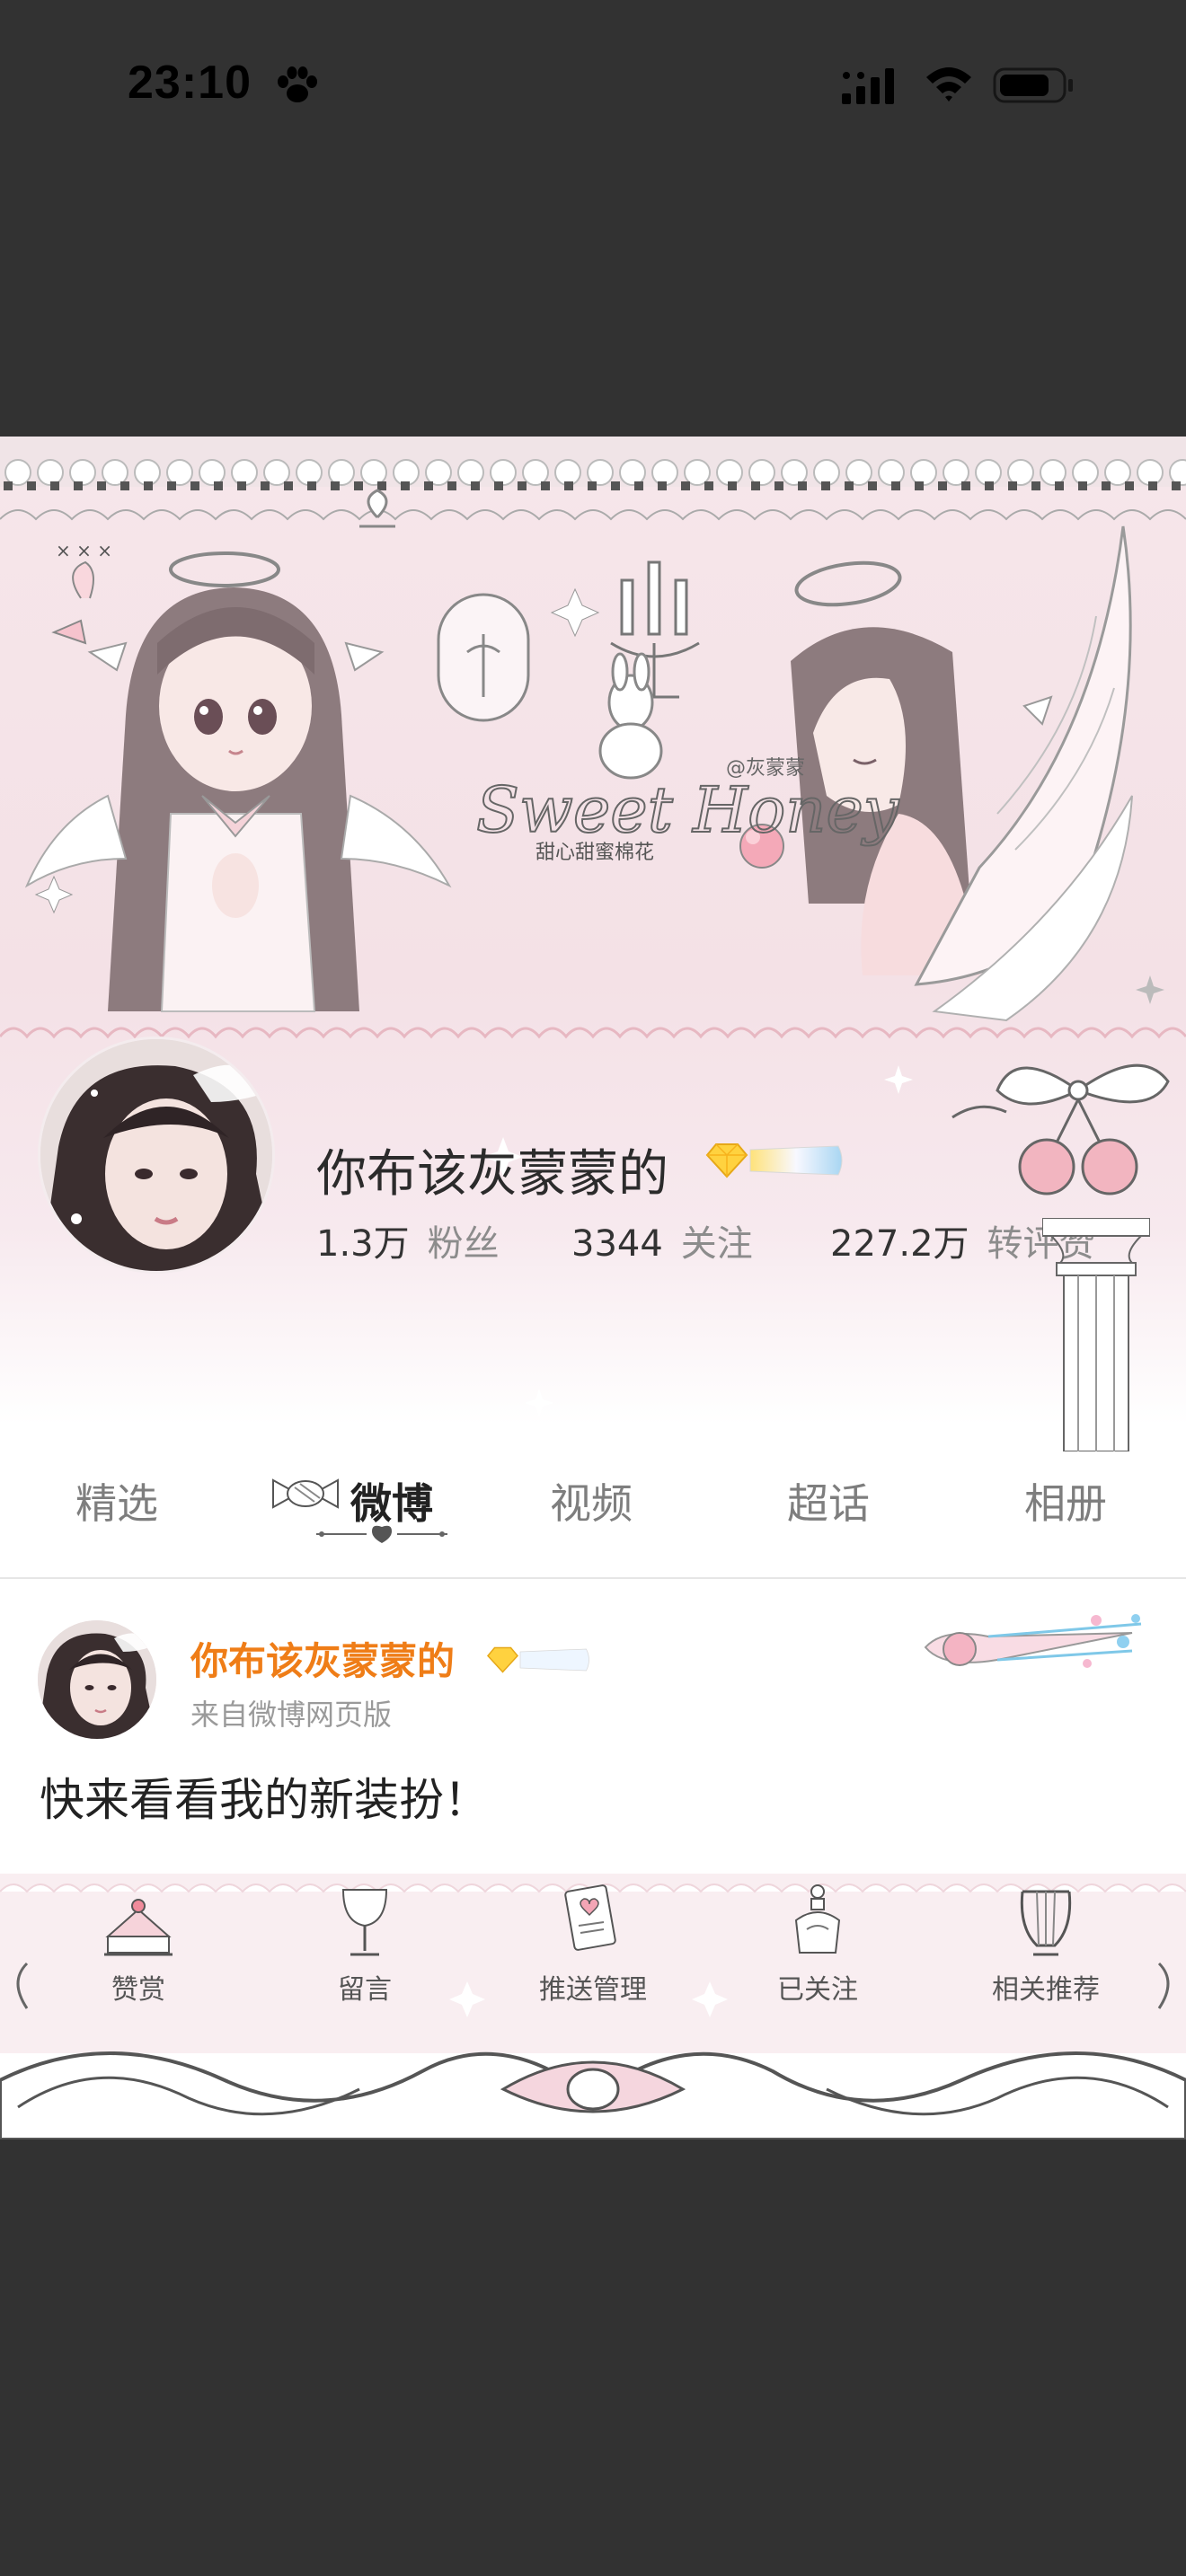  Describe the element at coordinates (593, 1990) in the screenshot. I see `tool-label: 推送管理` at that location.